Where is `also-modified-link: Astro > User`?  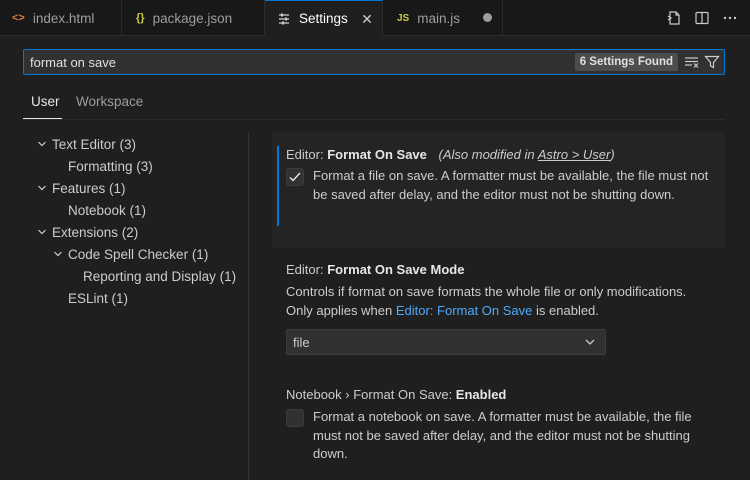
also-modified-link: Astro > User is located at coordinates (574, 154).